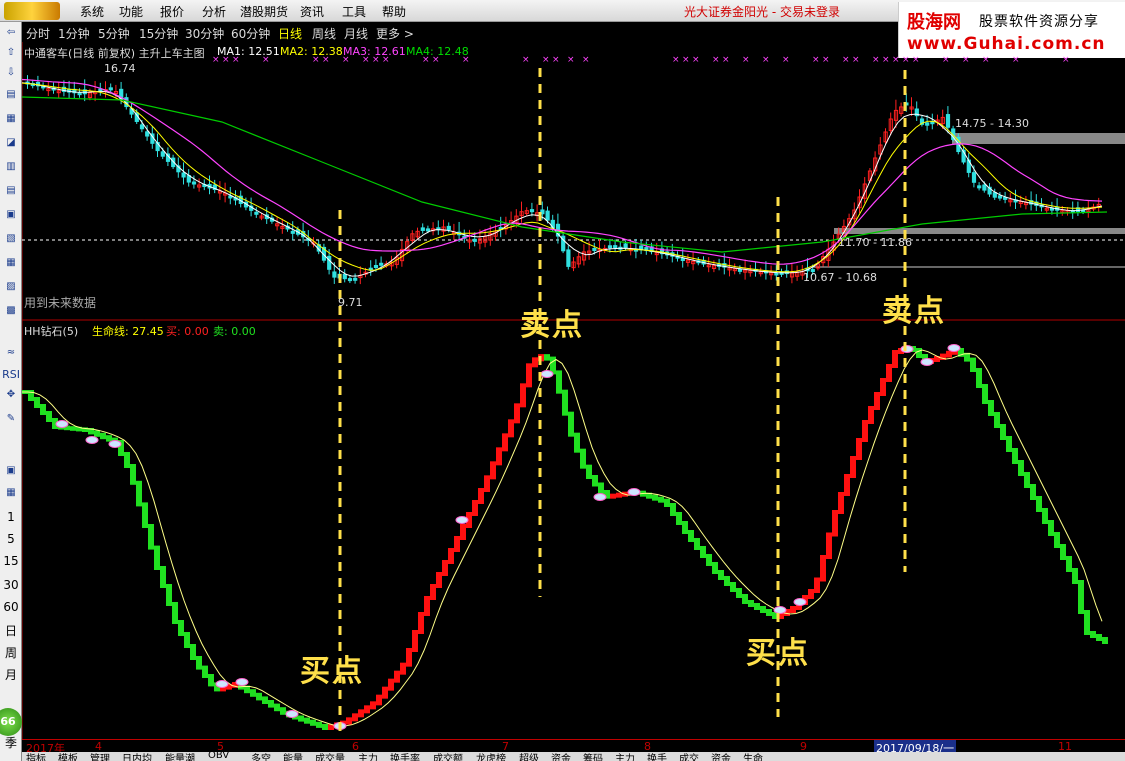  I want to click on period-15-button: 15, so click(11, 561).